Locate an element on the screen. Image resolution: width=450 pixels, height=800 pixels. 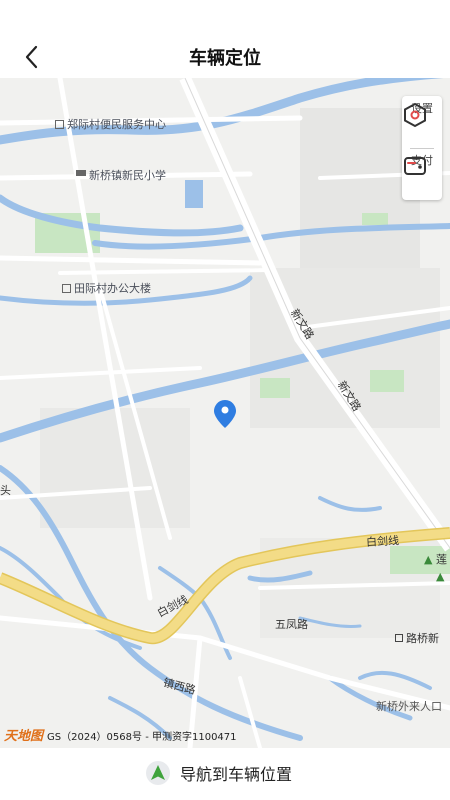
poi-label: 新桥镇新民小学 is located at coordinates (121, 175).